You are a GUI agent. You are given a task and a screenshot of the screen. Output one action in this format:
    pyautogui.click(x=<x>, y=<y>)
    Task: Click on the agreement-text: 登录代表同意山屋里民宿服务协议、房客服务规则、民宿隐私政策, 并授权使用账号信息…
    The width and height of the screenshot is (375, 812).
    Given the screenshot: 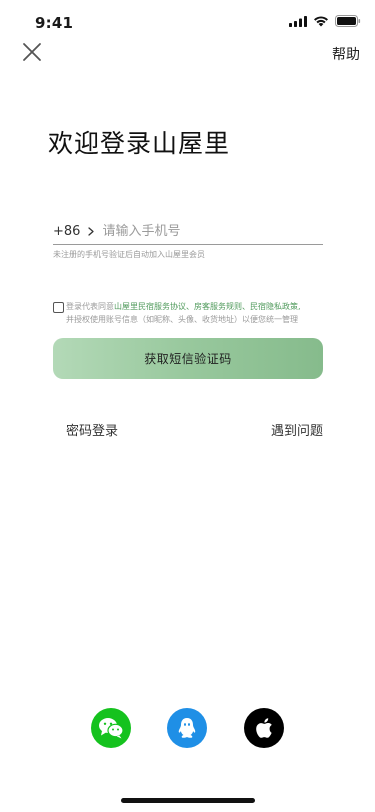 What is the action you would take?
    pyautogui.click(x=197, y=313)
    